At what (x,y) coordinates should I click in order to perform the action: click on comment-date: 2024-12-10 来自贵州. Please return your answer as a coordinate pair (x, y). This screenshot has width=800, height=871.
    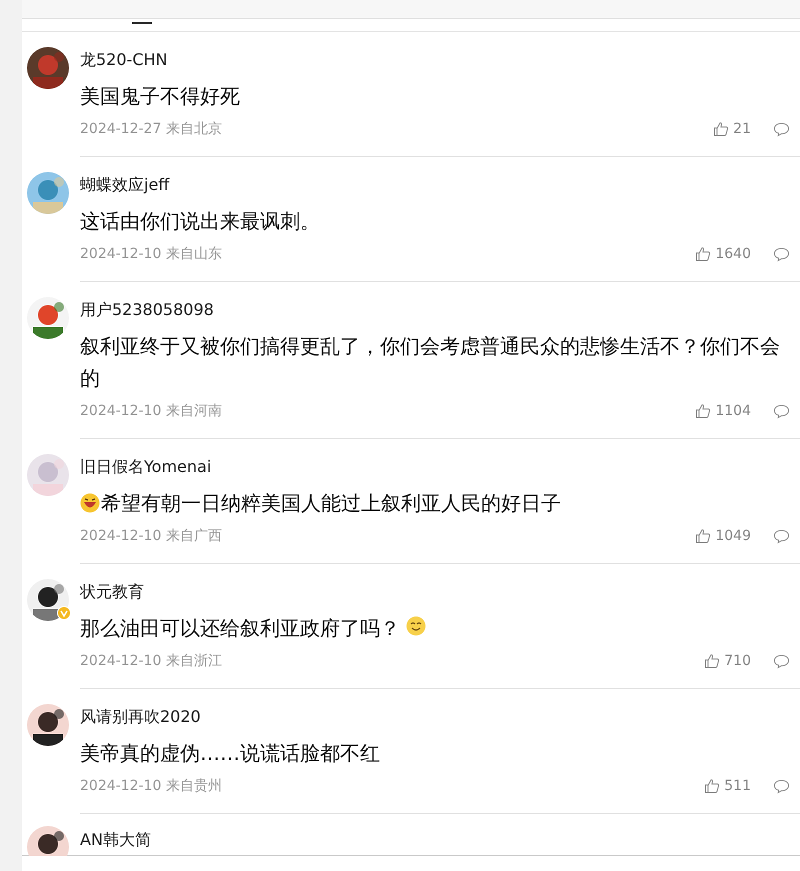
    Looking at the image, I should click on (151, 786).